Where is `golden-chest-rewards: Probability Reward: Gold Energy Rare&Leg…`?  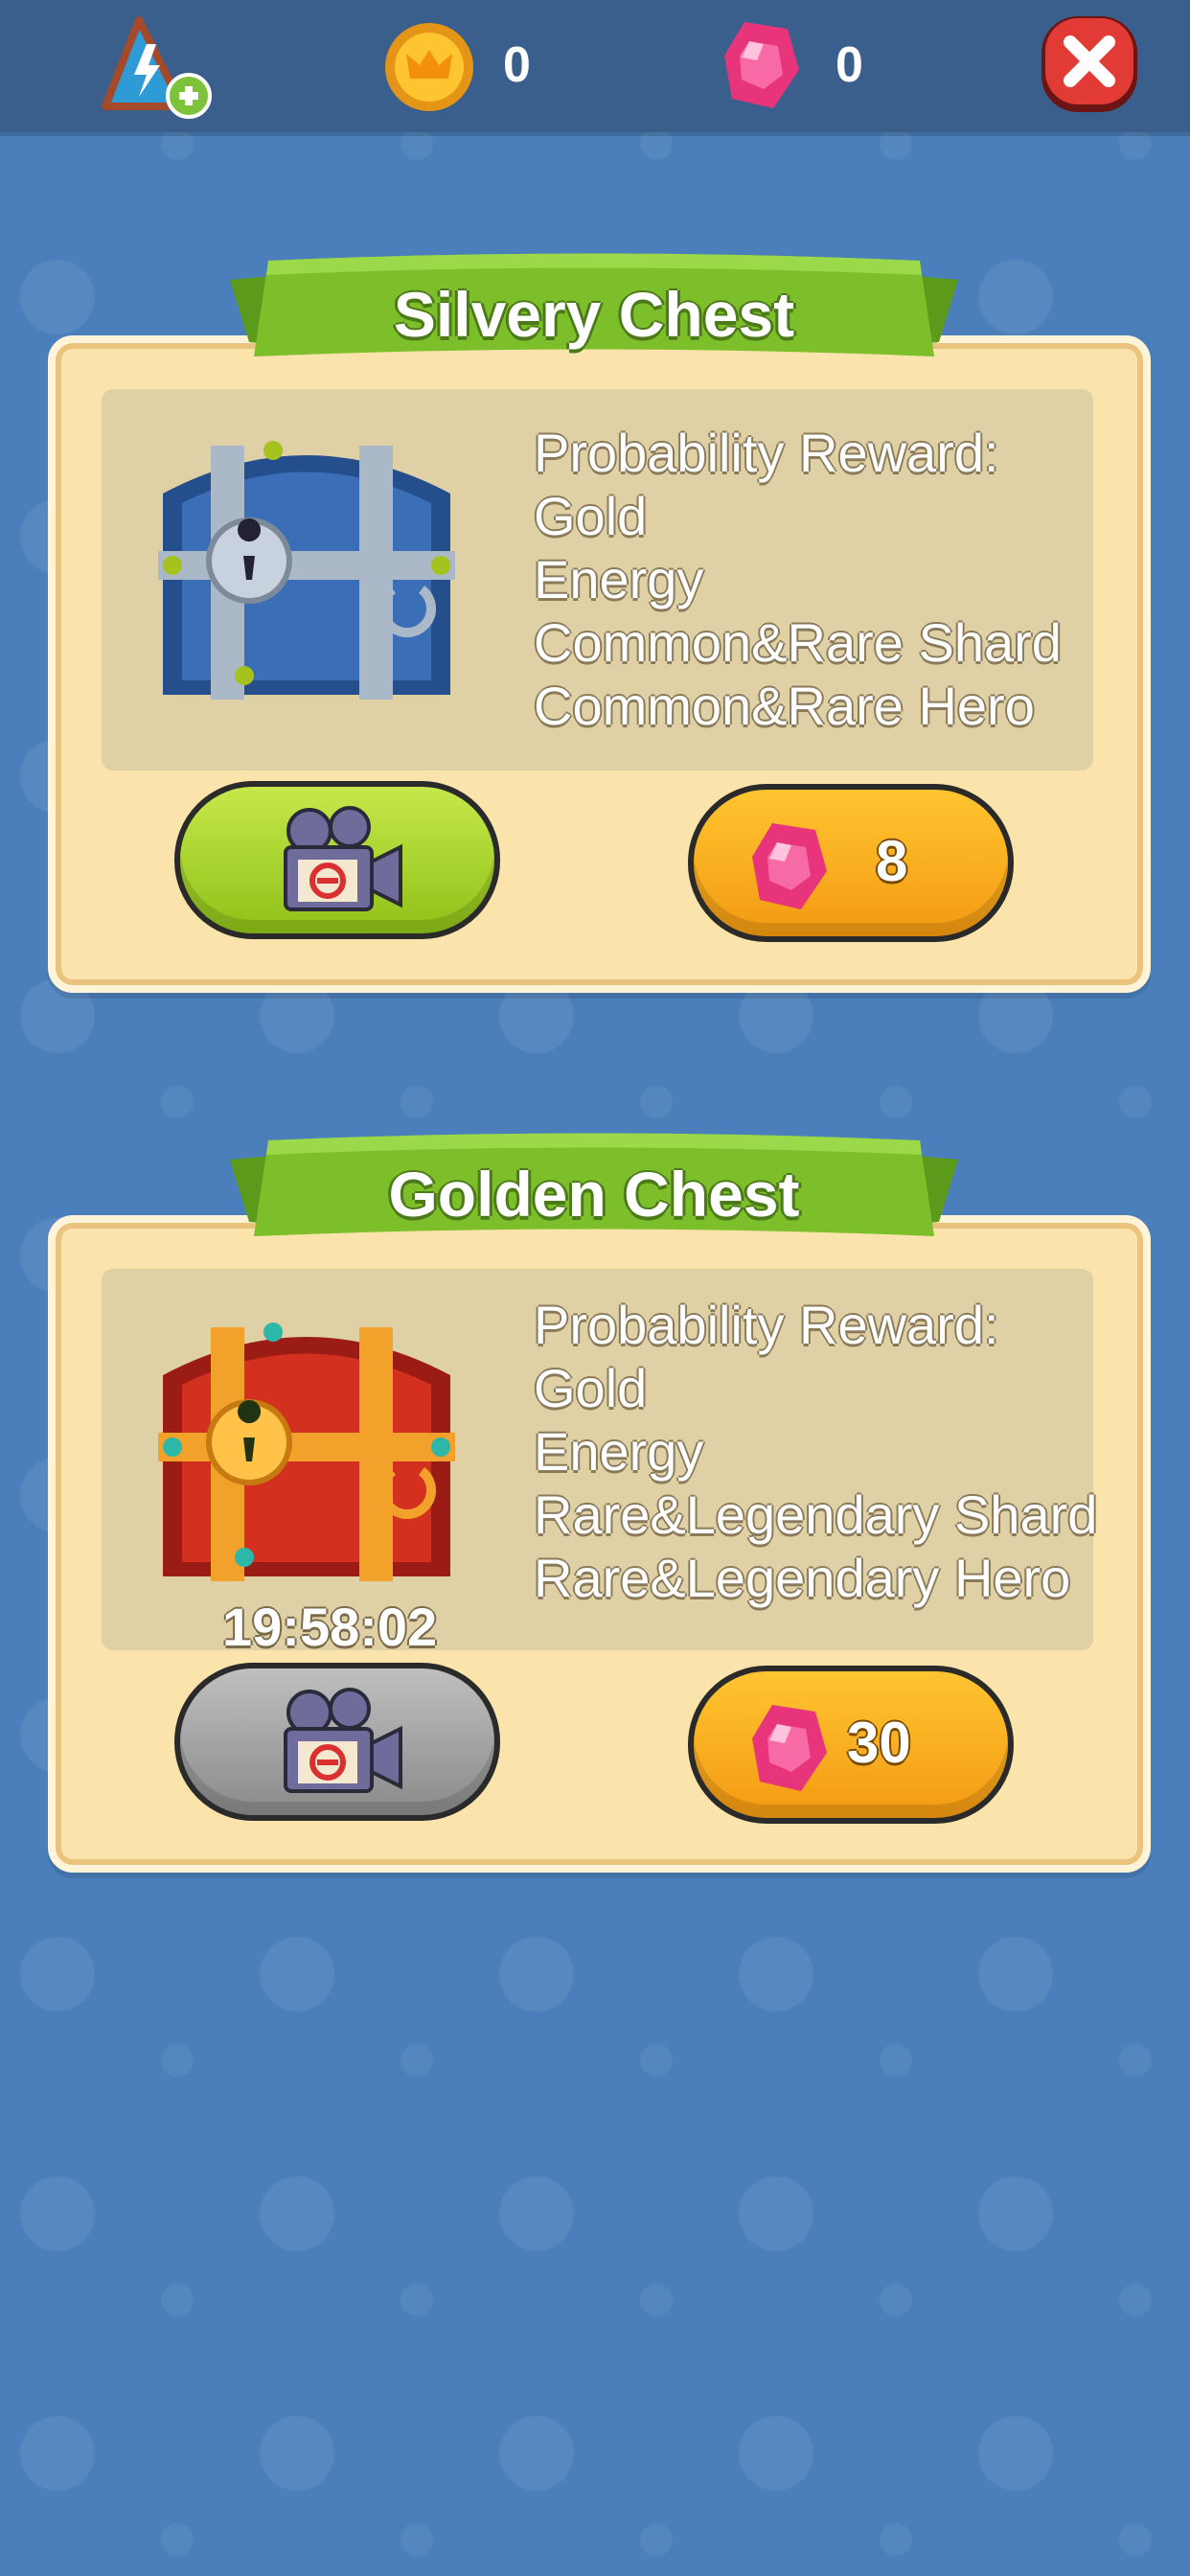 golden-chest-rewards: Probability Reward: Gold Energy Rare&Leg… is located at coordinates (816, 1452).